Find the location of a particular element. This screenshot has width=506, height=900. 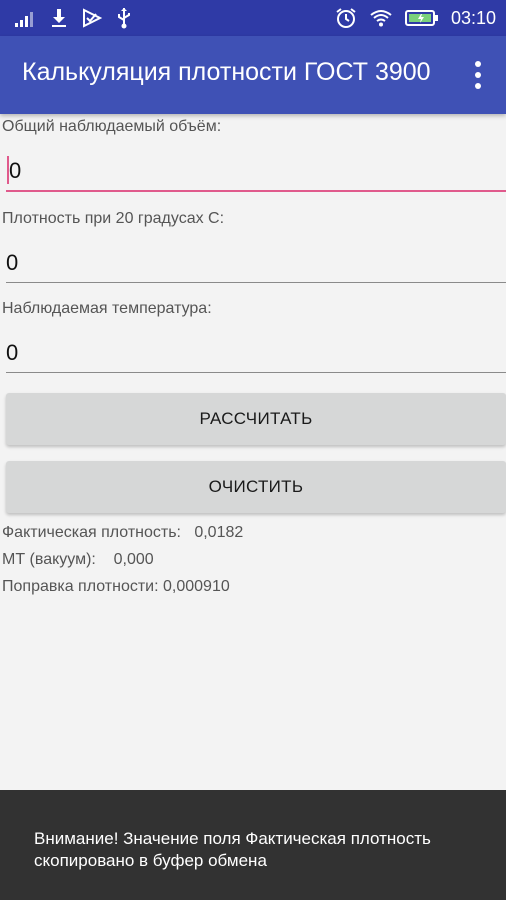

density20-input-underline is located at coordinates (256, 282).